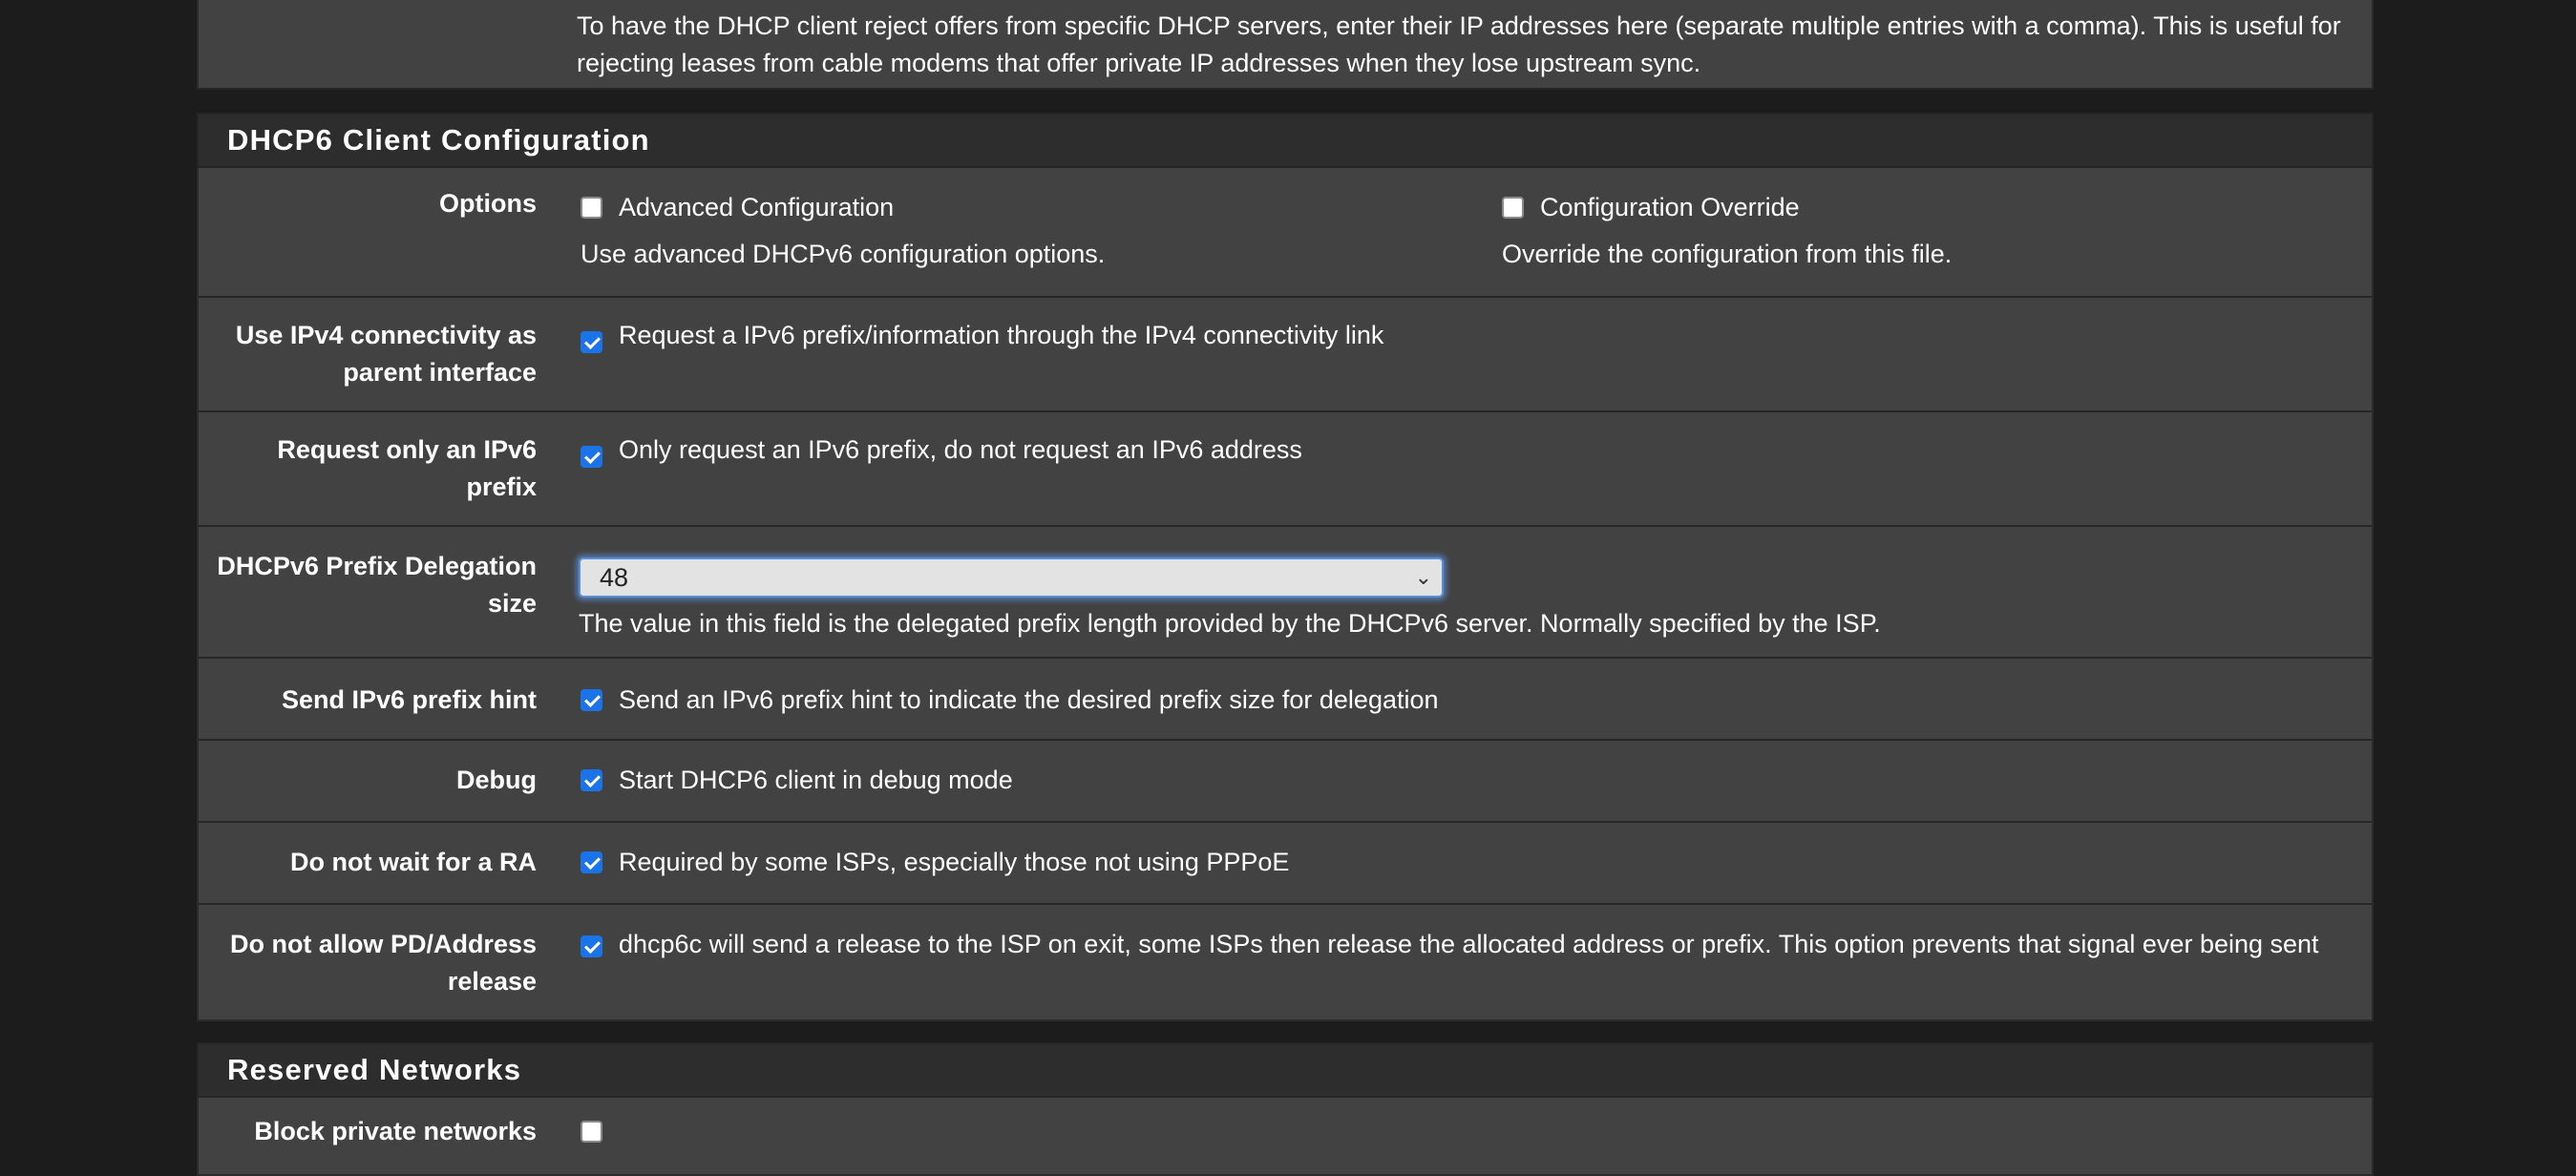 This screenshot has height=1176, width=2576. I want to click on debug-text: Start DHCP6 client in debug mode, so click(816, 780).